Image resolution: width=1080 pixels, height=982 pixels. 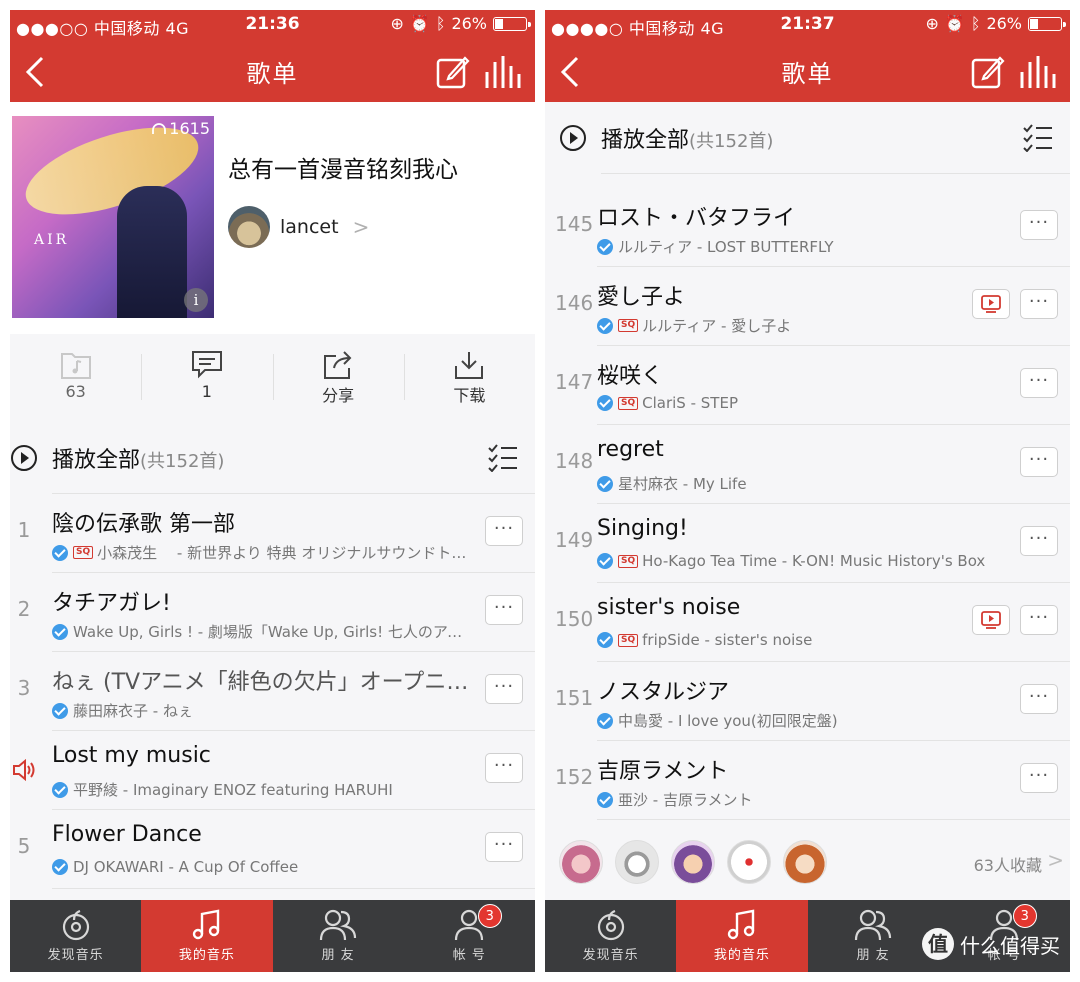 I want to click on friends-icon, so click(x=873, y=925).